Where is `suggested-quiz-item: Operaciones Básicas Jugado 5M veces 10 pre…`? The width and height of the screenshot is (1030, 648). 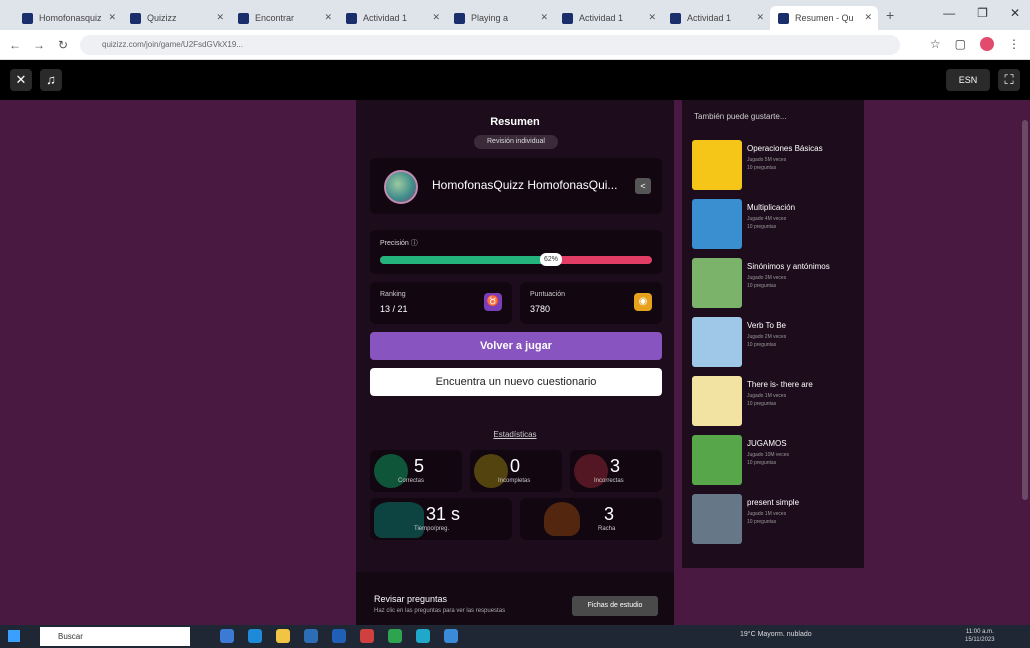 suggested-quiz-item: Operaciones Básicas Jugado 5M veces 10 pre… is located at coordinates (775, 165).